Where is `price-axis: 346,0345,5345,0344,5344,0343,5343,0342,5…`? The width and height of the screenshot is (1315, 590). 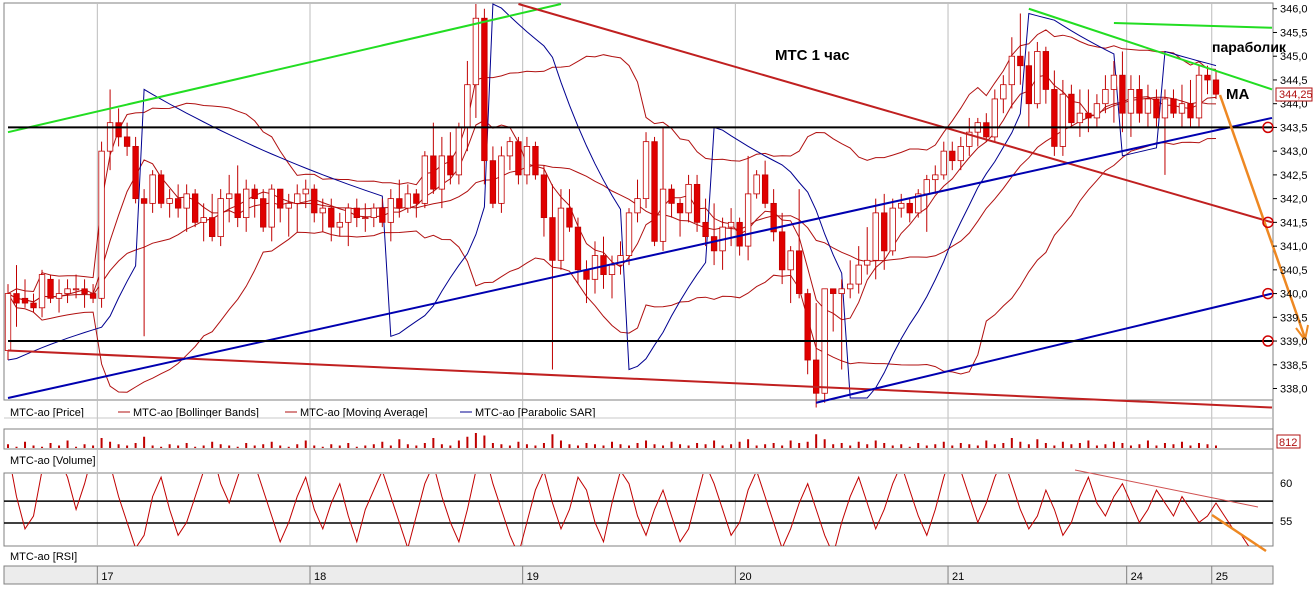 price-axis: 346,0345,5345,0344,5344,0343,5343,0342,5… is located at coordinates (1290, 200).